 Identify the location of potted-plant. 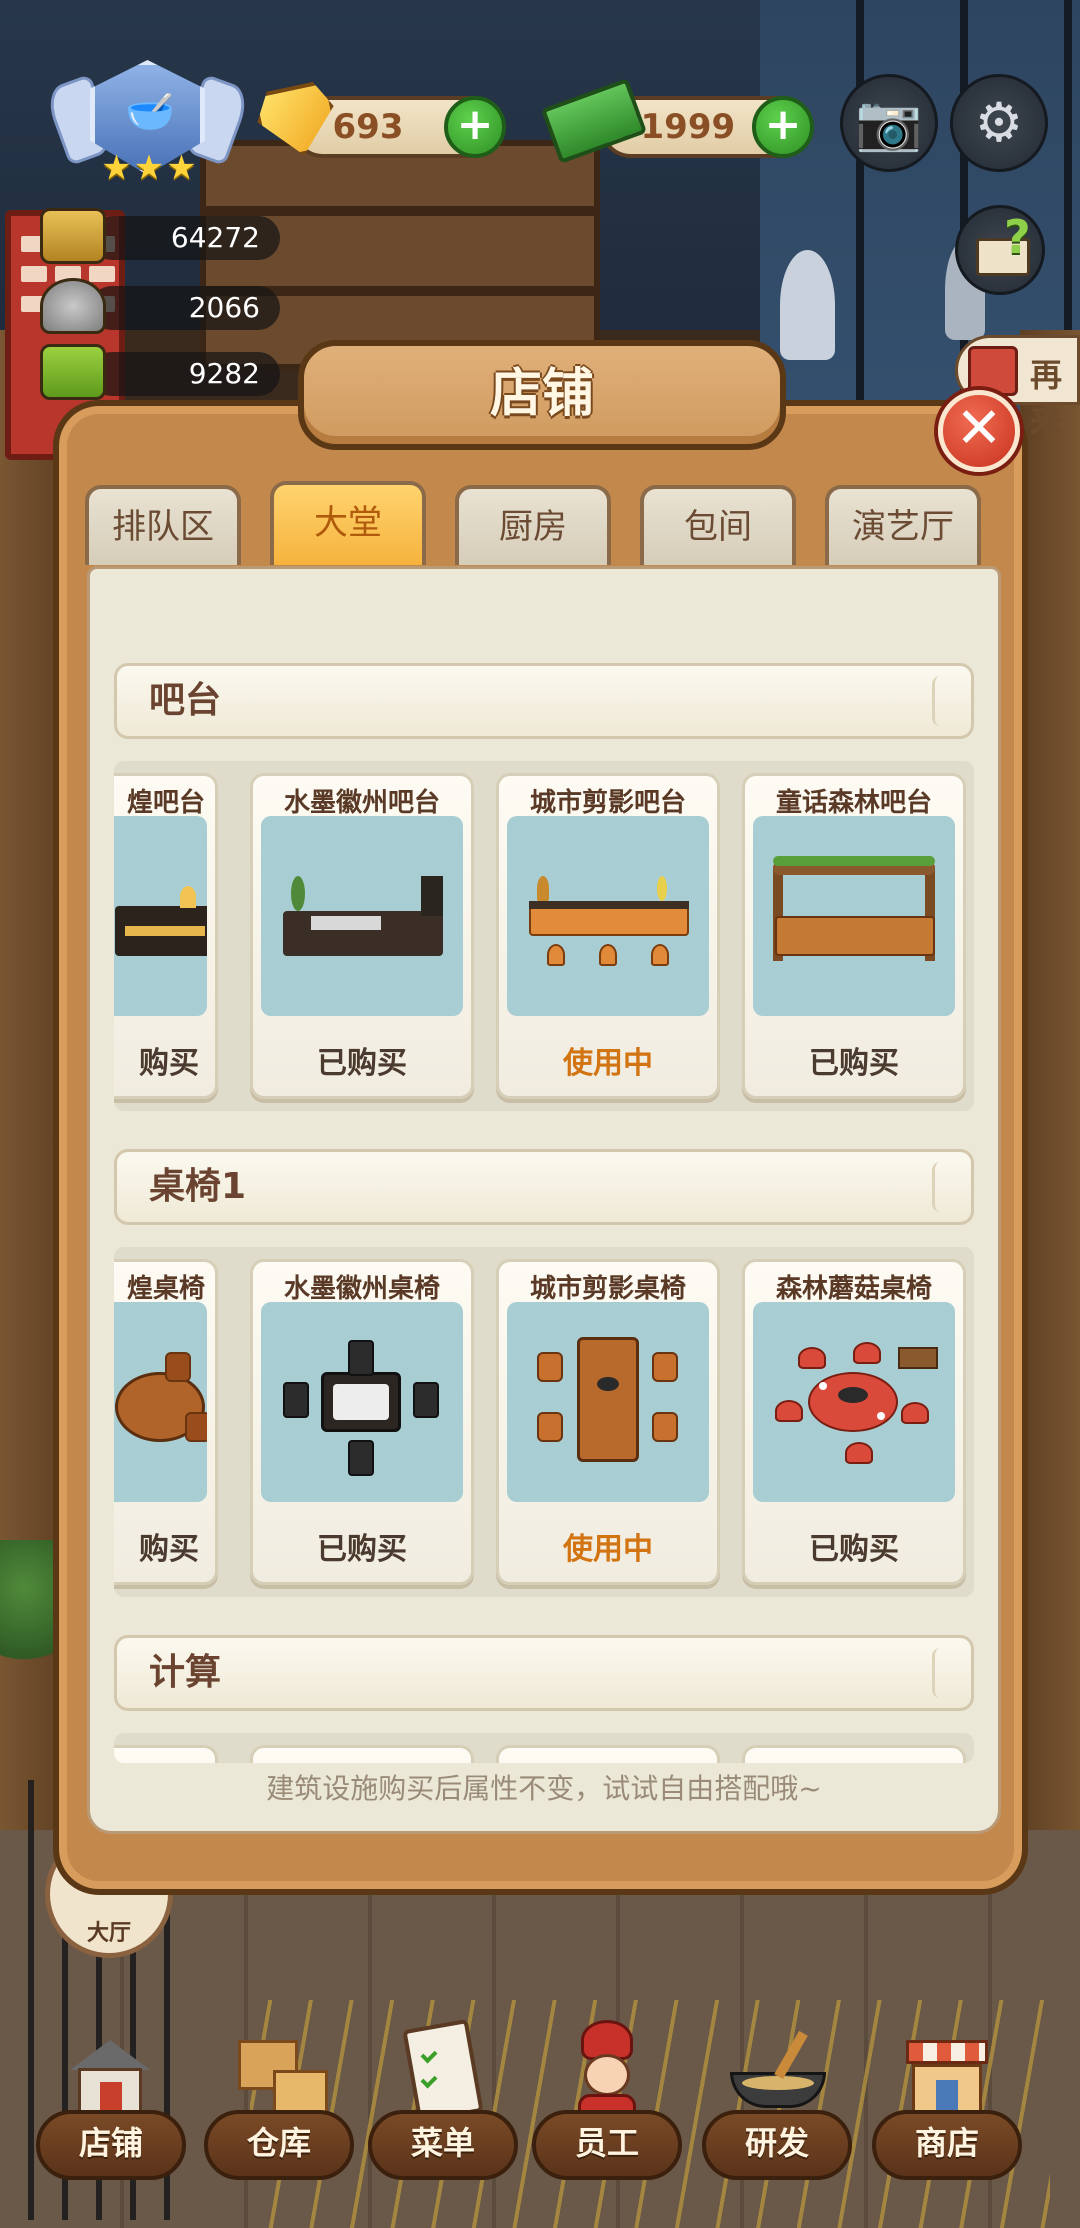
(30, 1620).